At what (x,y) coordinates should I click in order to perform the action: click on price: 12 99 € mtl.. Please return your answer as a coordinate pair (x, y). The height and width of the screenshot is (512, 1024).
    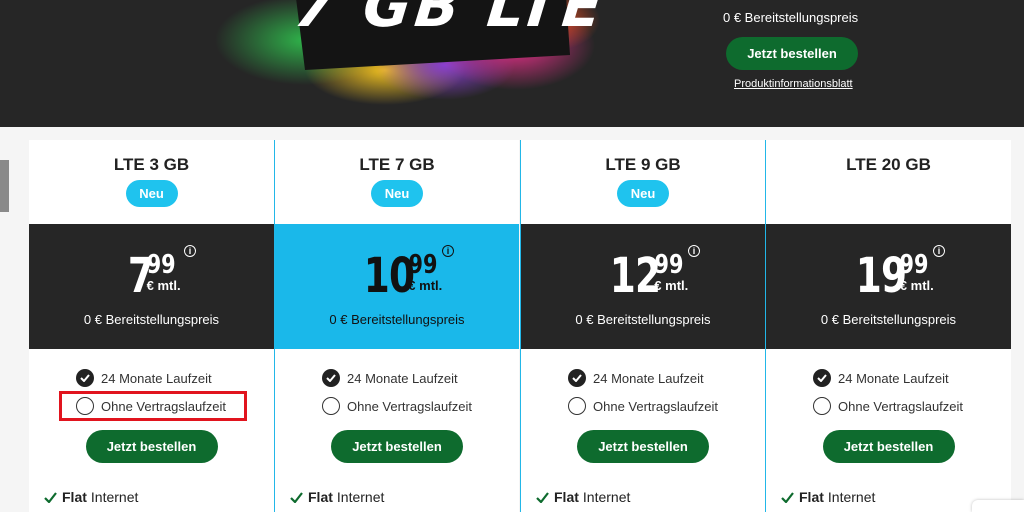
    Looking at the image, I should click on (643, 276).